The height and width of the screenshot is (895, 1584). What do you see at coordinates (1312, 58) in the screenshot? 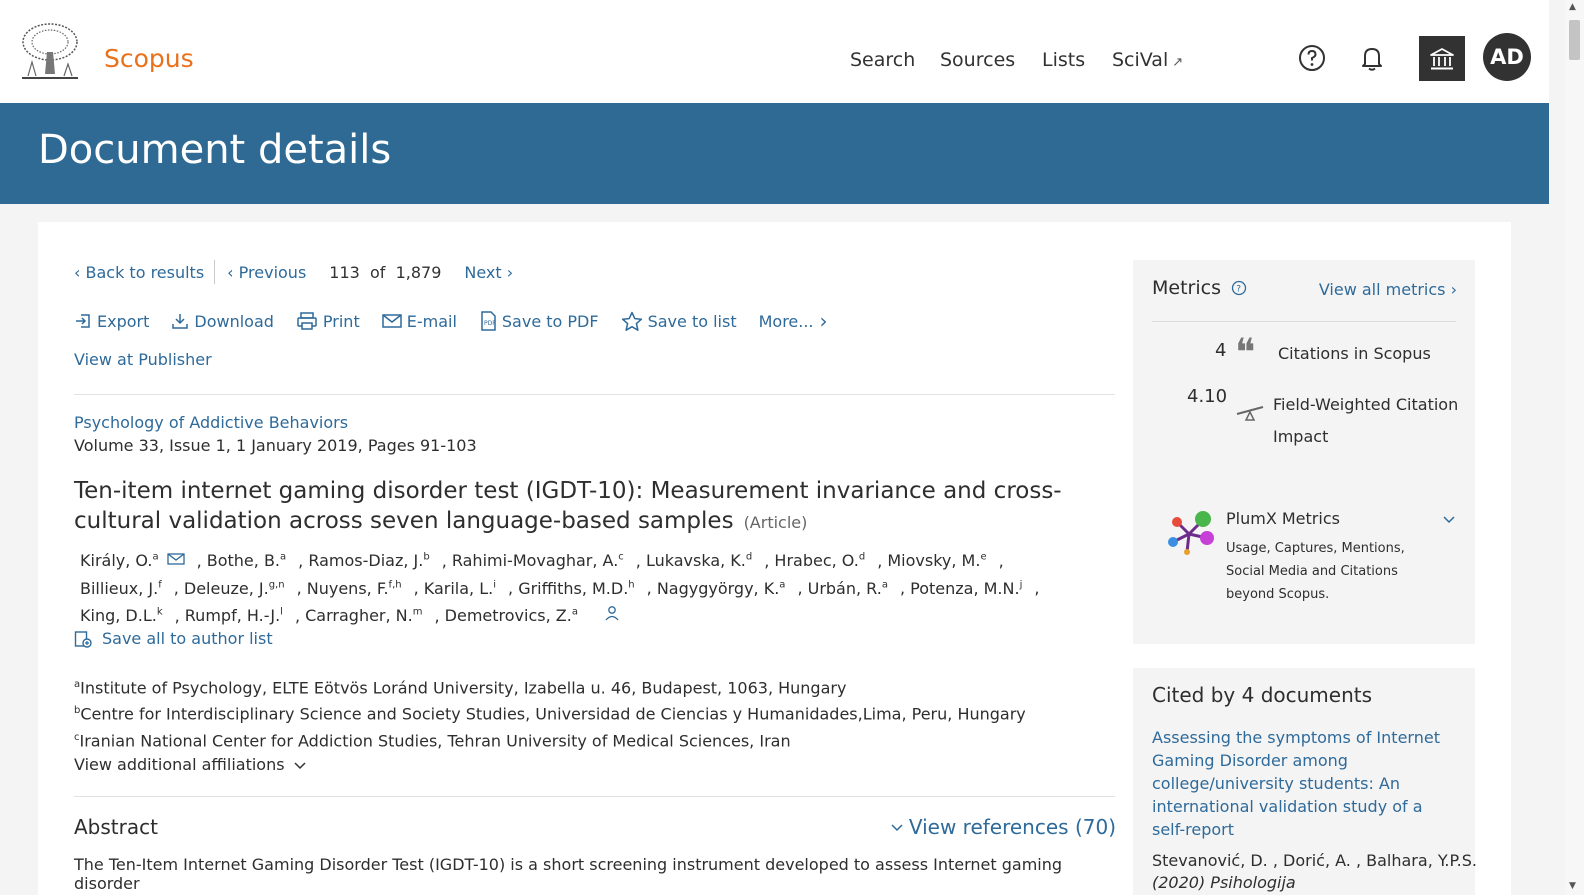
I see `help-icon` at bounding box center [1312, 58].